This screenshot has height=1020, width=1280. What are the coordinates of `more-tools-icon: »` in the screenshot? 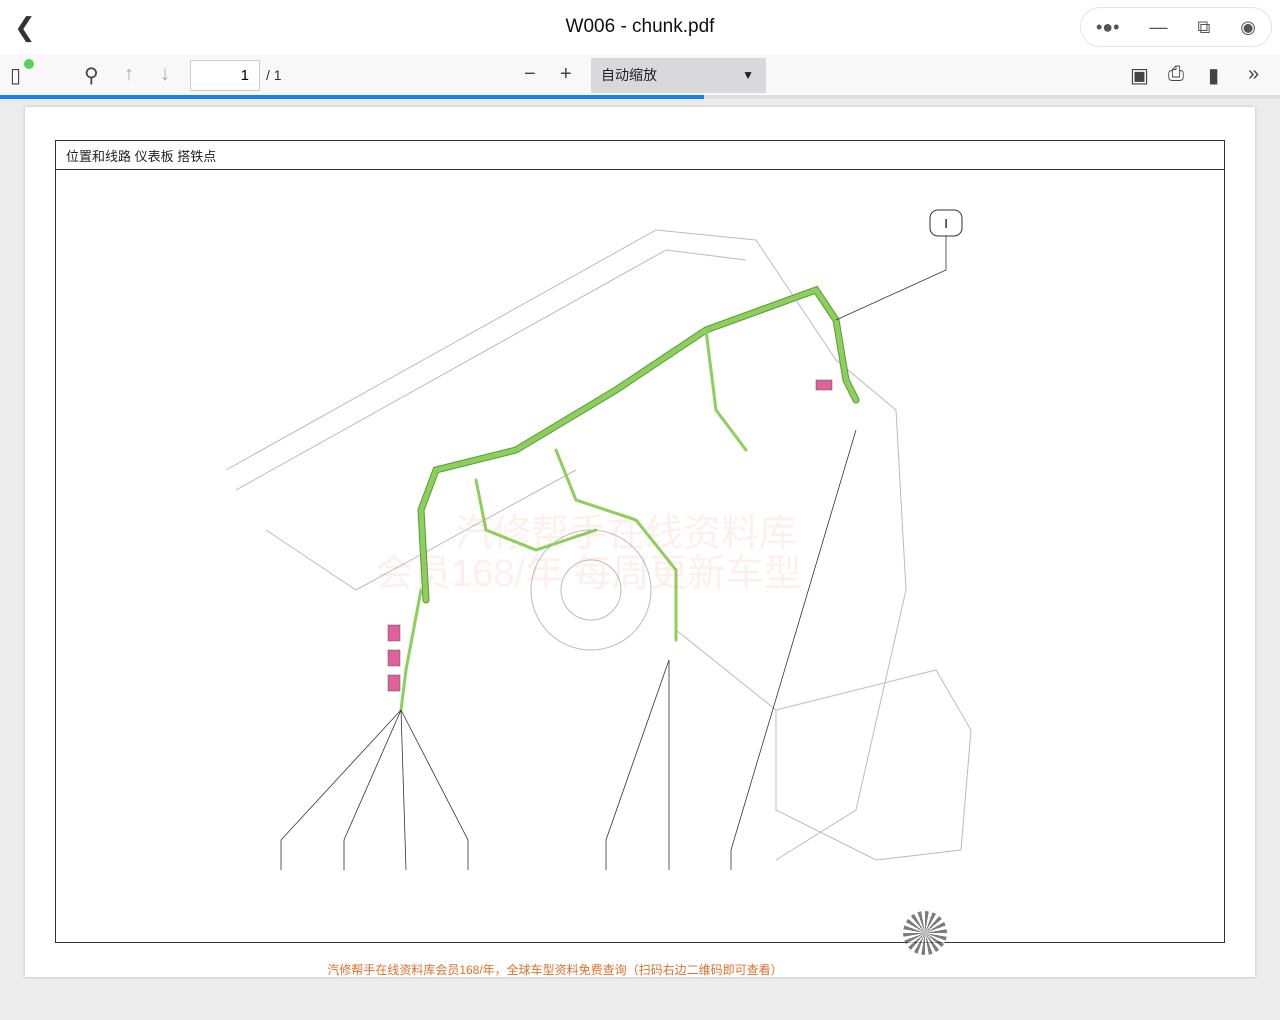 It's located at (1253, 74).